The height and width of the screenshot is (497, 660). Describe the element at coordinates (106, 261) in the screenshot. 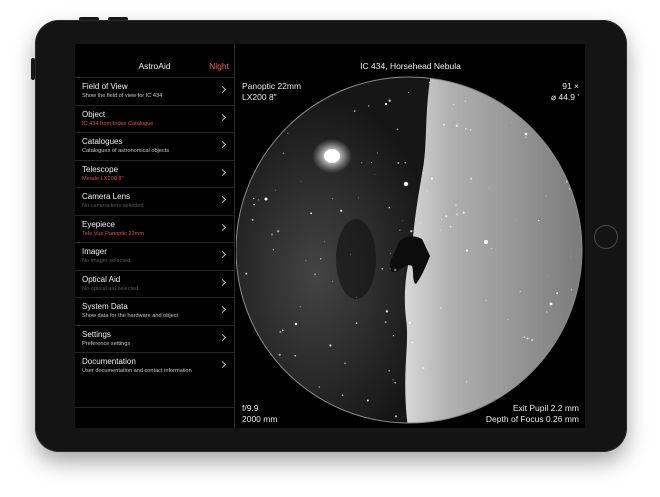

I see `sidebar-item-subtitle: No imager selected` at that location.